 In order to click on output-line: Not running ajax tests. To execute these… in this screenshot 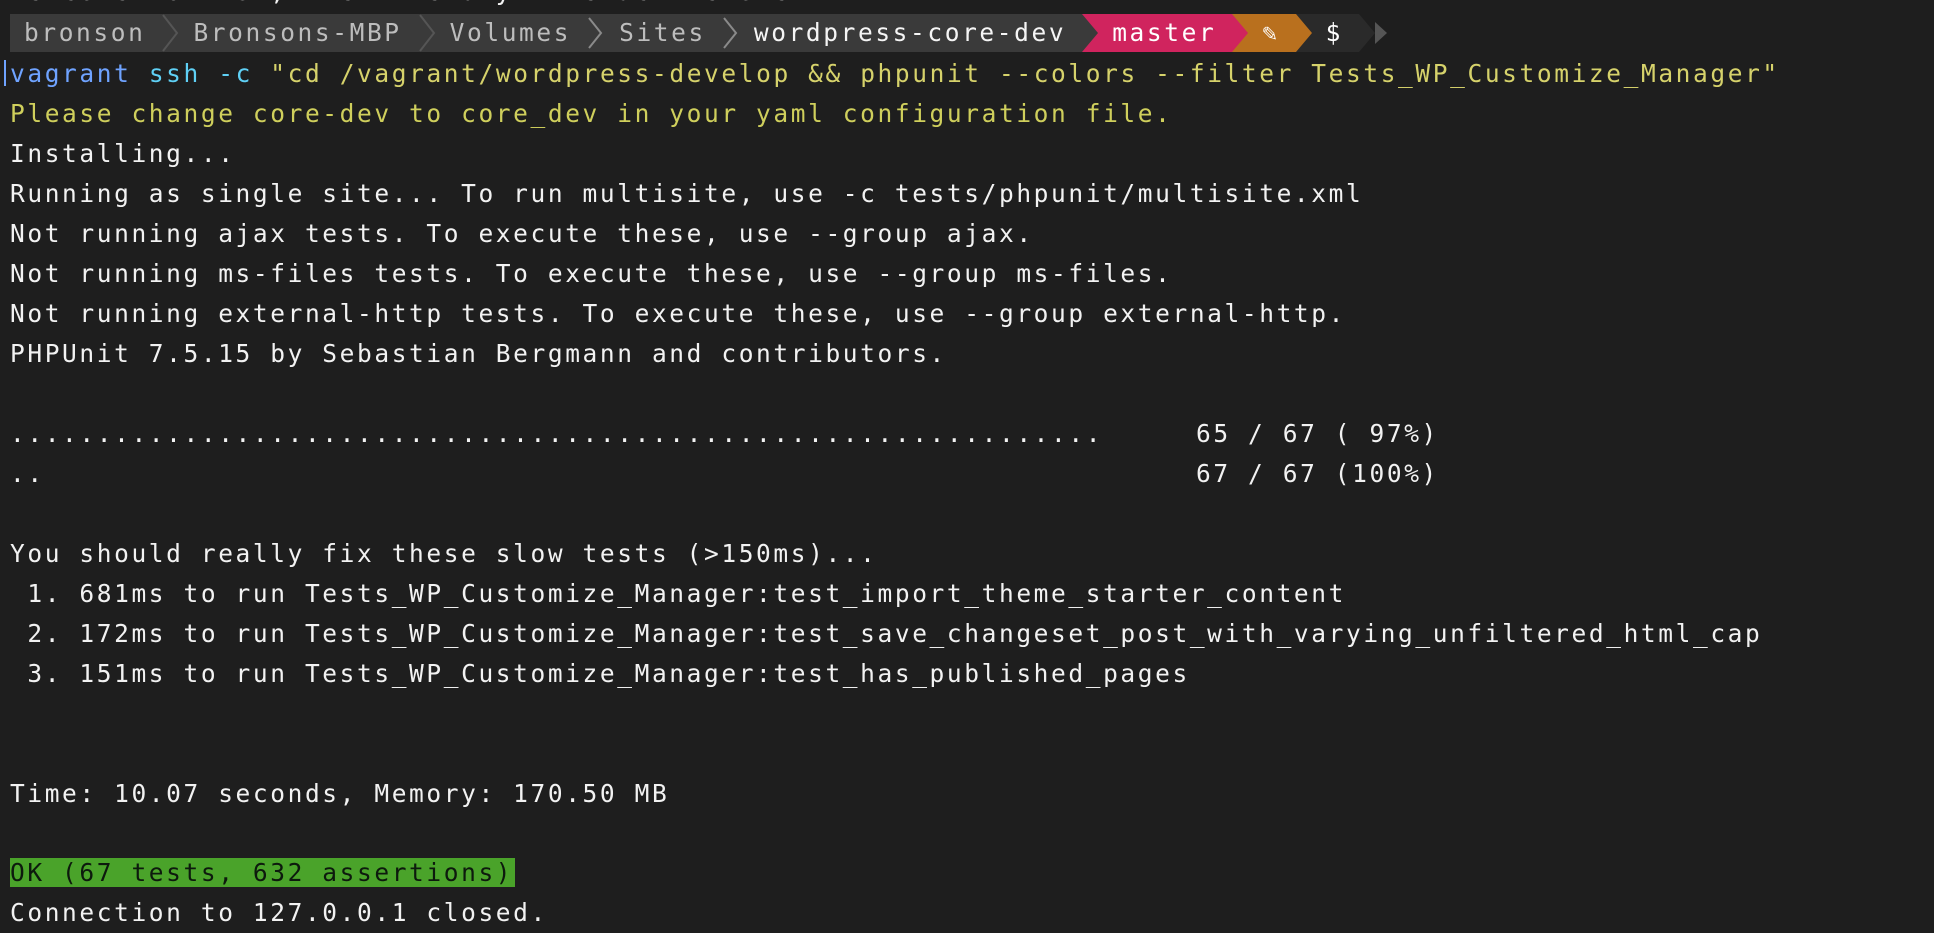, I will do `click(522, 233)`.